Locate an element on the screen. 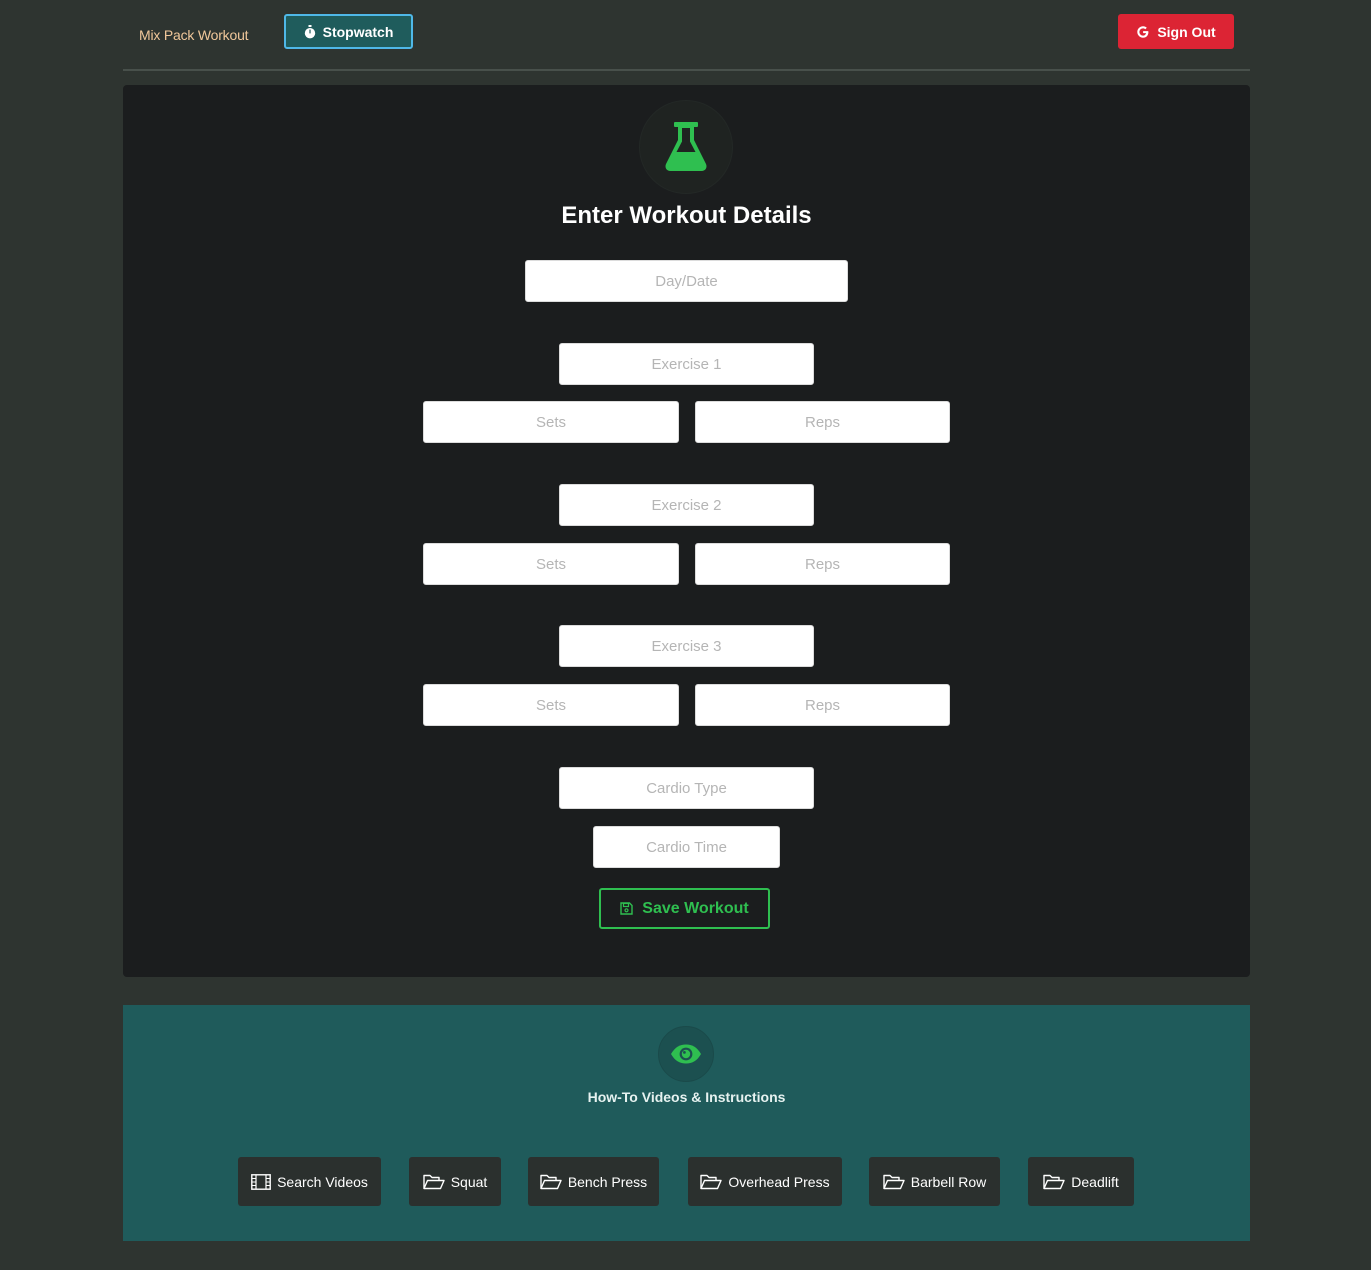 The height and width of the screenshot is (1270, 1371). search-videos-button: Search Videos is located at coordinates (309, 1181).